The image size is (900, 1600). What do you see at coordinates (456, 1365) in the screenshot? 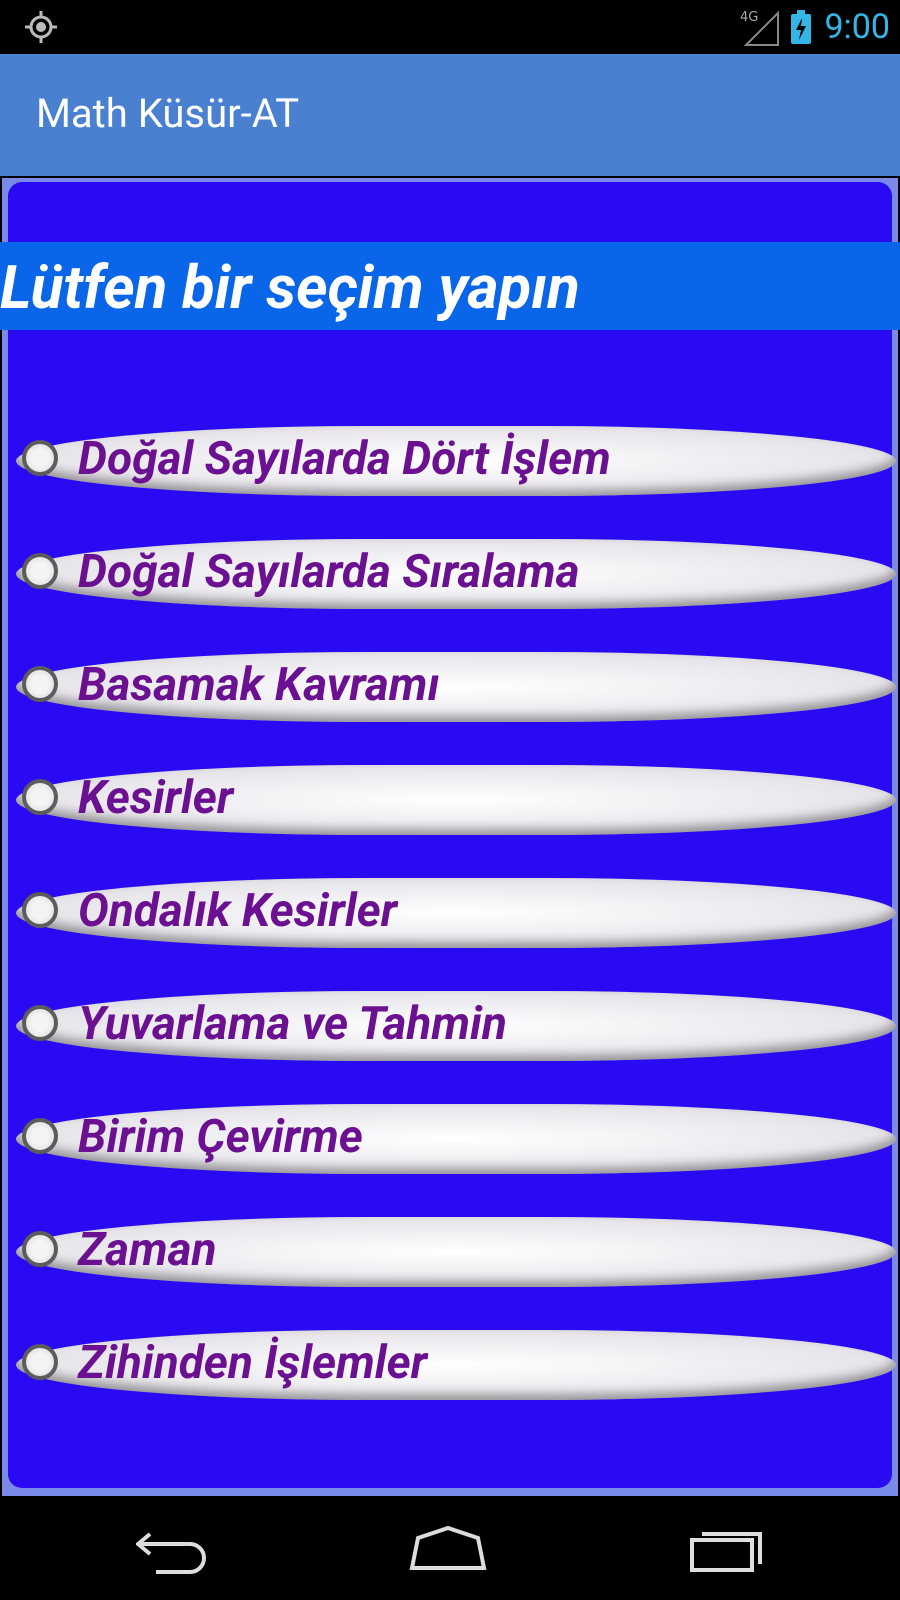
I see `option-radio: Zihinden İşlemler` at bounding box center [456, 1365].